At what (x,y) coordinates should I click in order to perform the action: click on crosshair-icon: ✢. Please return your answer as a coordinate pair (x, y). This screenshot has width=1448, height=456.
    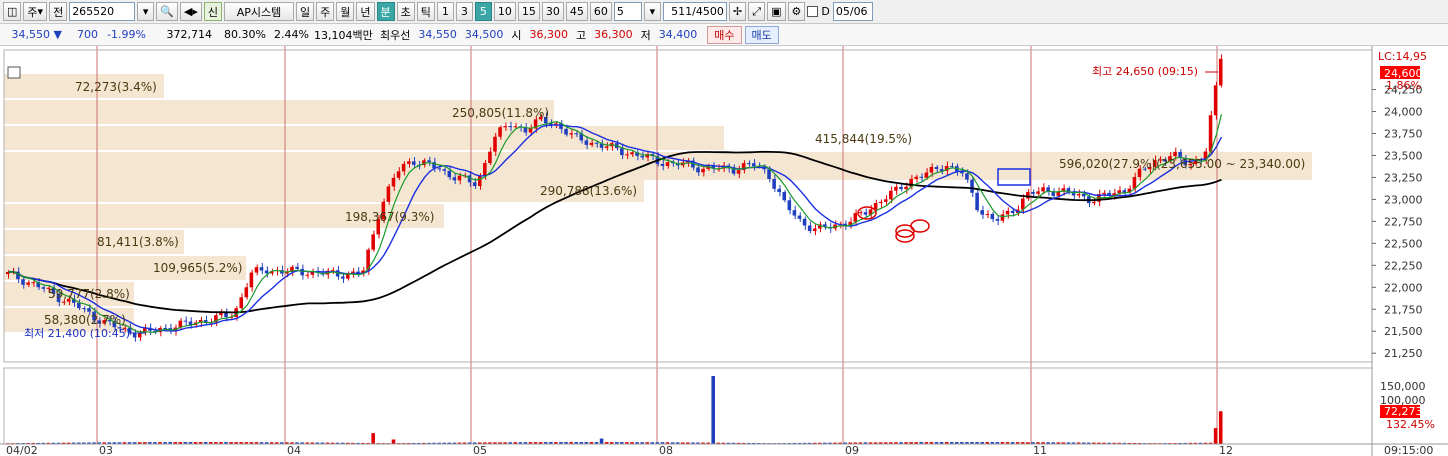
    Looking at the image, I should click on (737, 11).